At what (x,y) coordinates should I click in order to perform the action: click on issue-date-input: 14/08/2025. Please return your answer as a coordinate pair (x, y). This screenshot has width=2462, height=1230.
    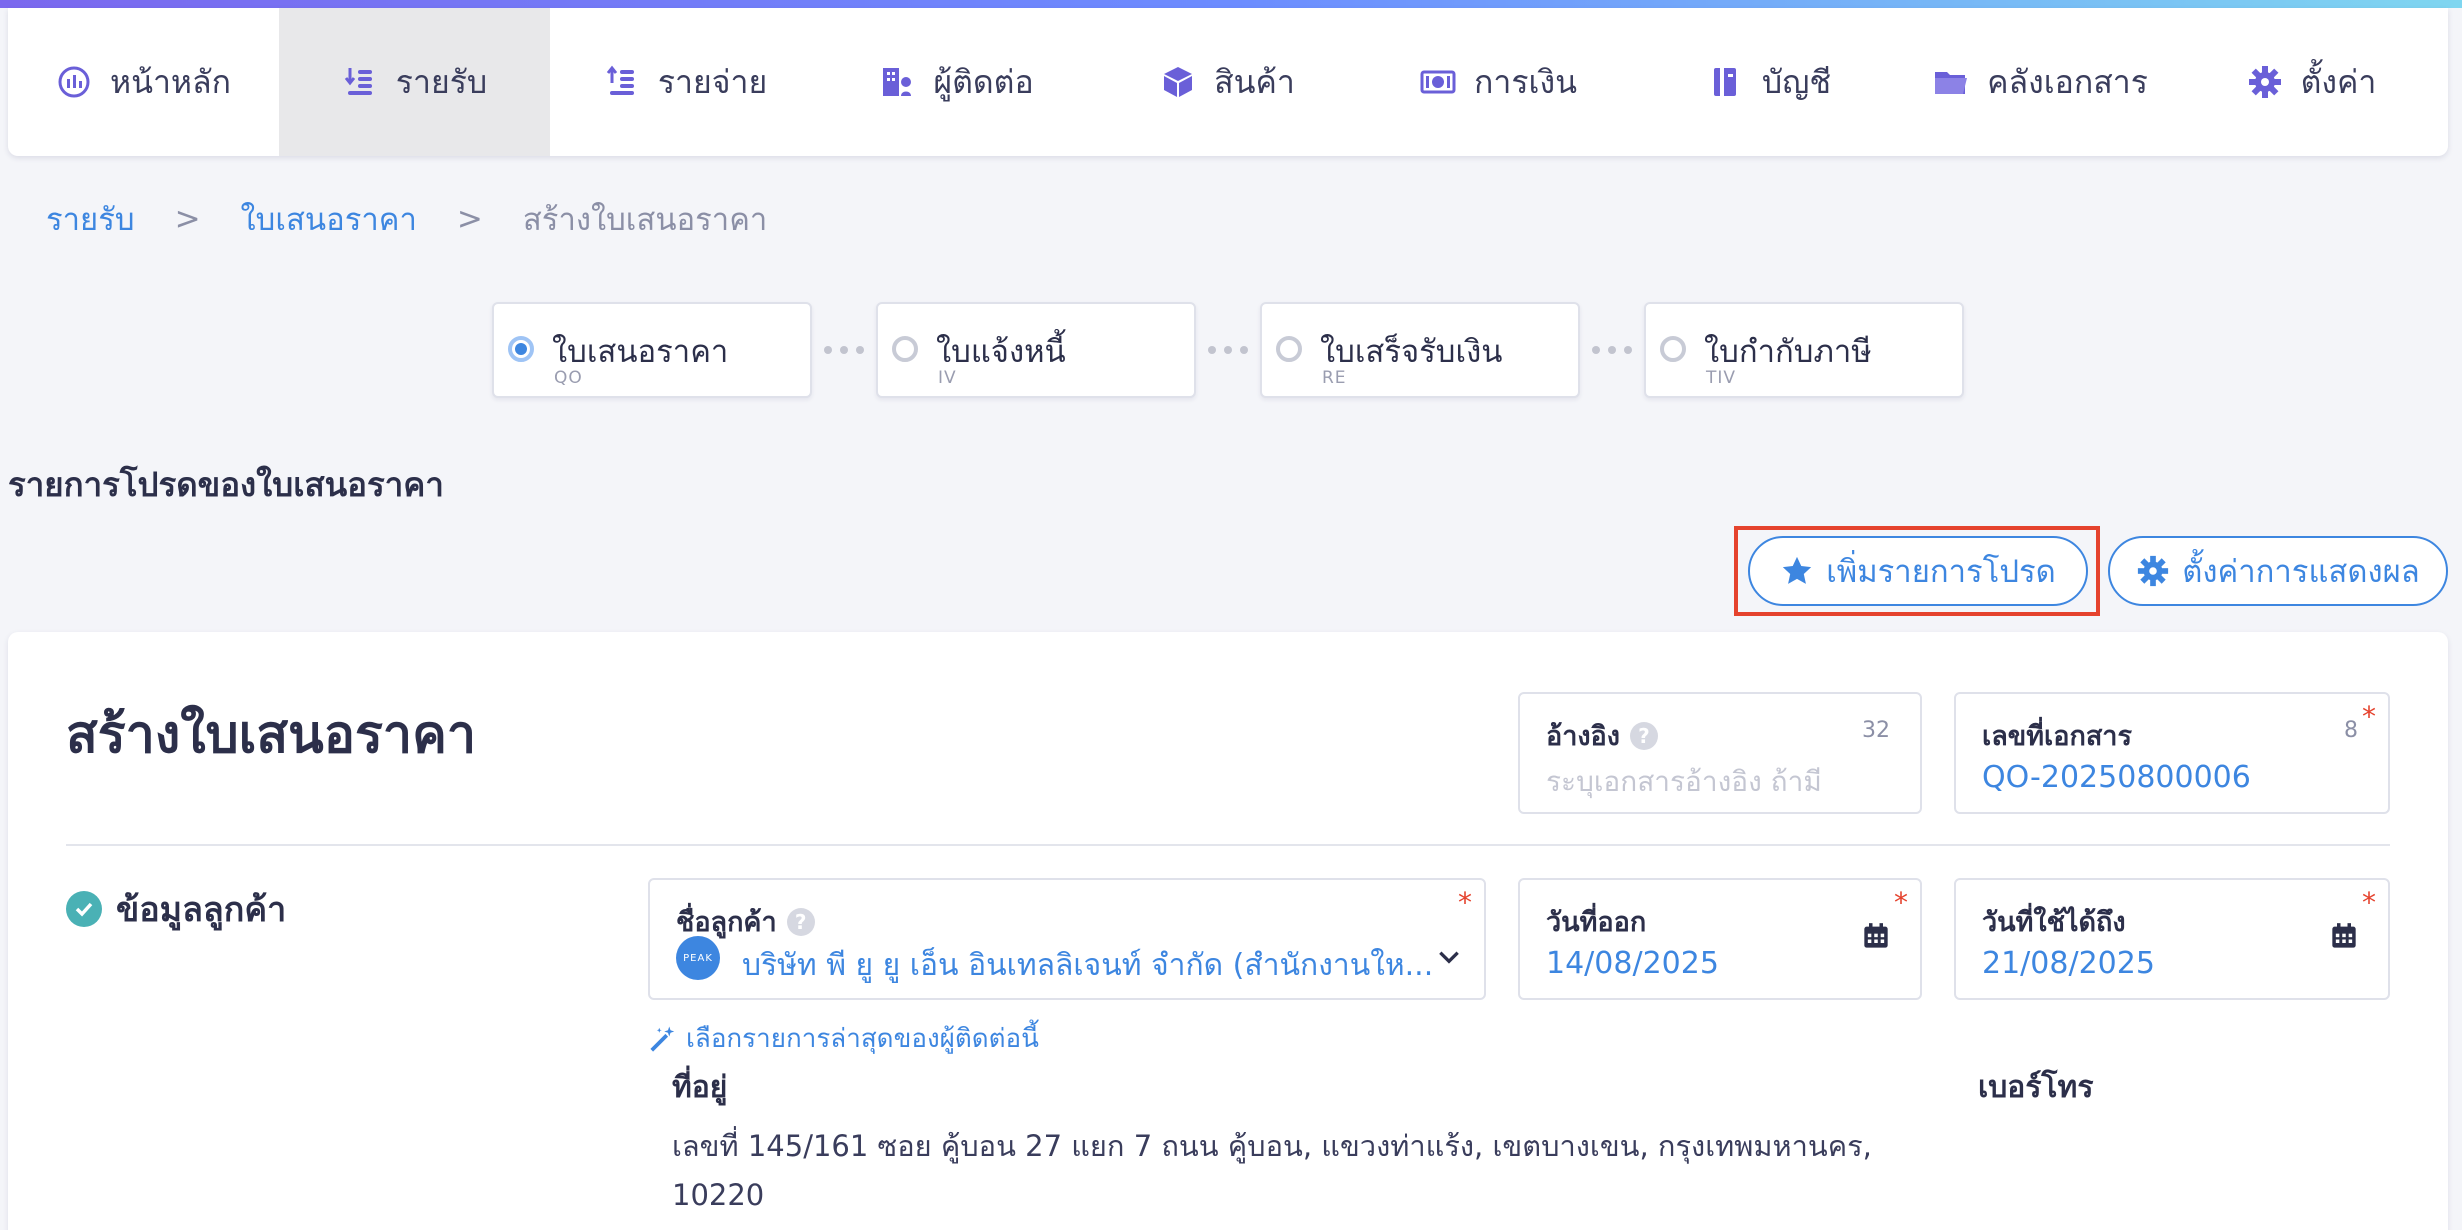
    Looking at the image, I should click on (1632, 963).